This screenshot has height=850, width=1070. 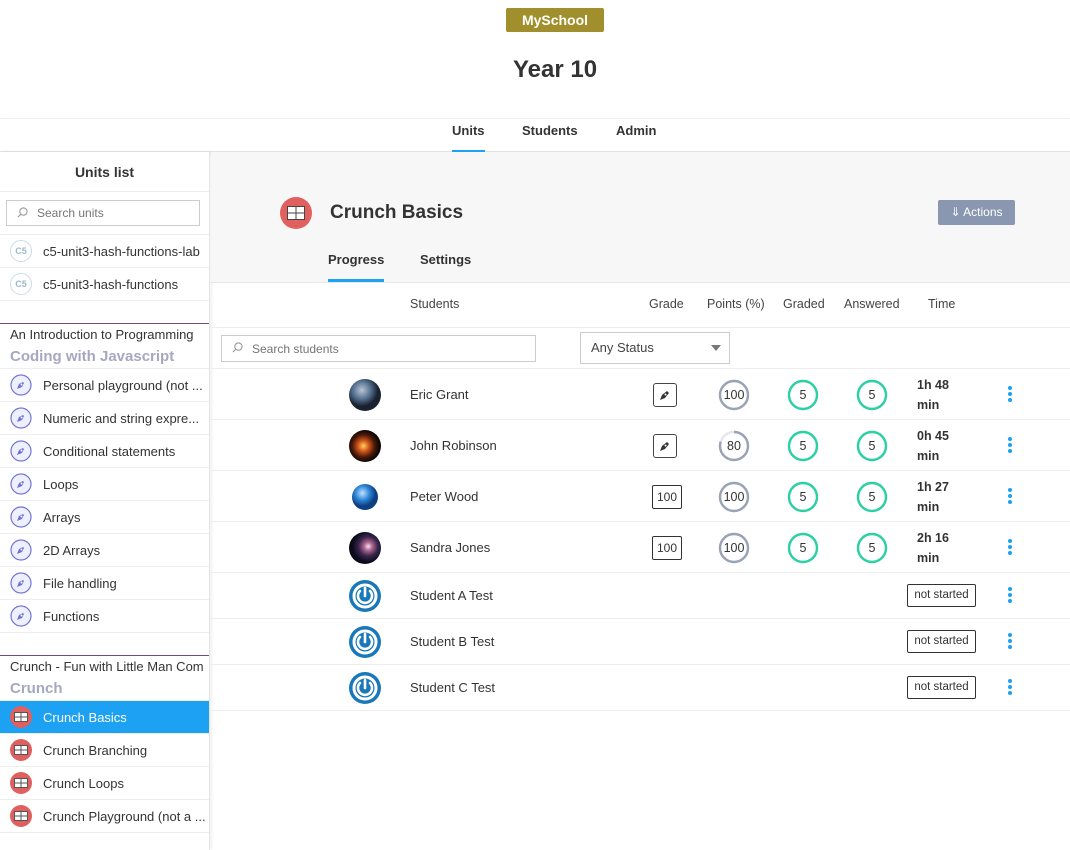 What do you see at coordinates (104, 583) in the screenshot?
I see `sidebar-item-file-handling: File handling` at bounding box center [104, 583].